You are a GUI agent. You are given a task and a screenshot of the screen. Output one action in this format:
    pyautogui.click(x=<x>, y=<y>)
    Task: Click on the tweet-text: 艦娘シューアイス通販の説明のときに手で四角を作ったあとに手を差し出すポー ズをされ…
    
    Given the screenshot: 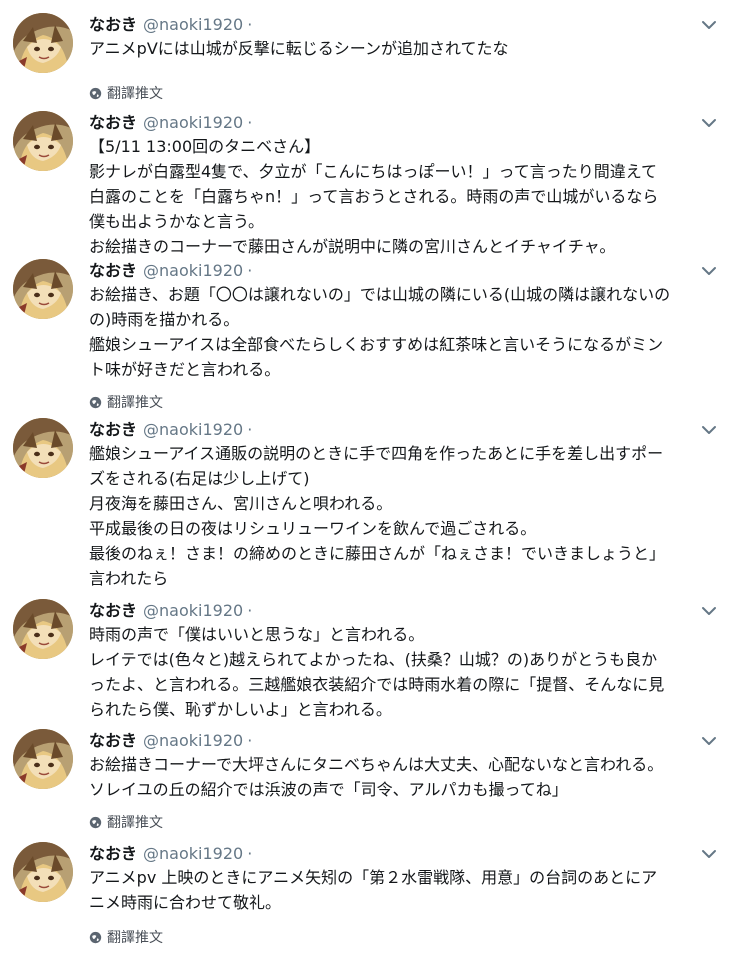 What is the action you would take?
    pyautogui.click(x=409, y=516)
    